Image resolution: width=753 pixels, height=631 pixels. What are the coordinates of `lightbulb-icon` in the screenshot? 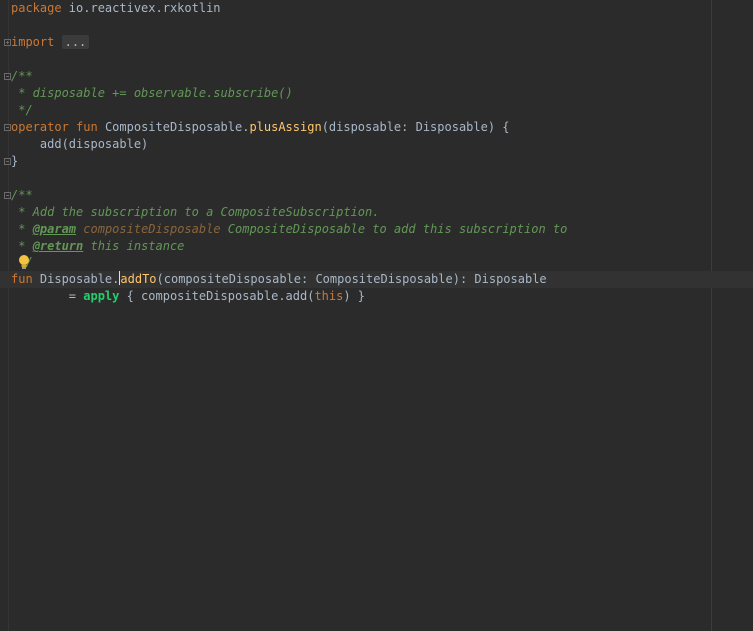 It's located at (24, 262).